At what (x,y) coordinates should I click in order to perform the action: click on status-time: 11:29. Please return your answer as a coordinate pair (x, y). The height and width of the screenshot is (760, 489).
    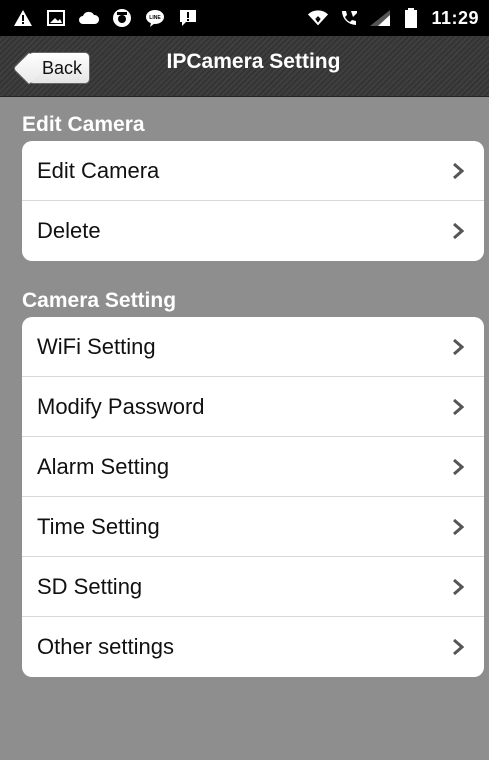
    Looking at the image, I should click on (455, 17).